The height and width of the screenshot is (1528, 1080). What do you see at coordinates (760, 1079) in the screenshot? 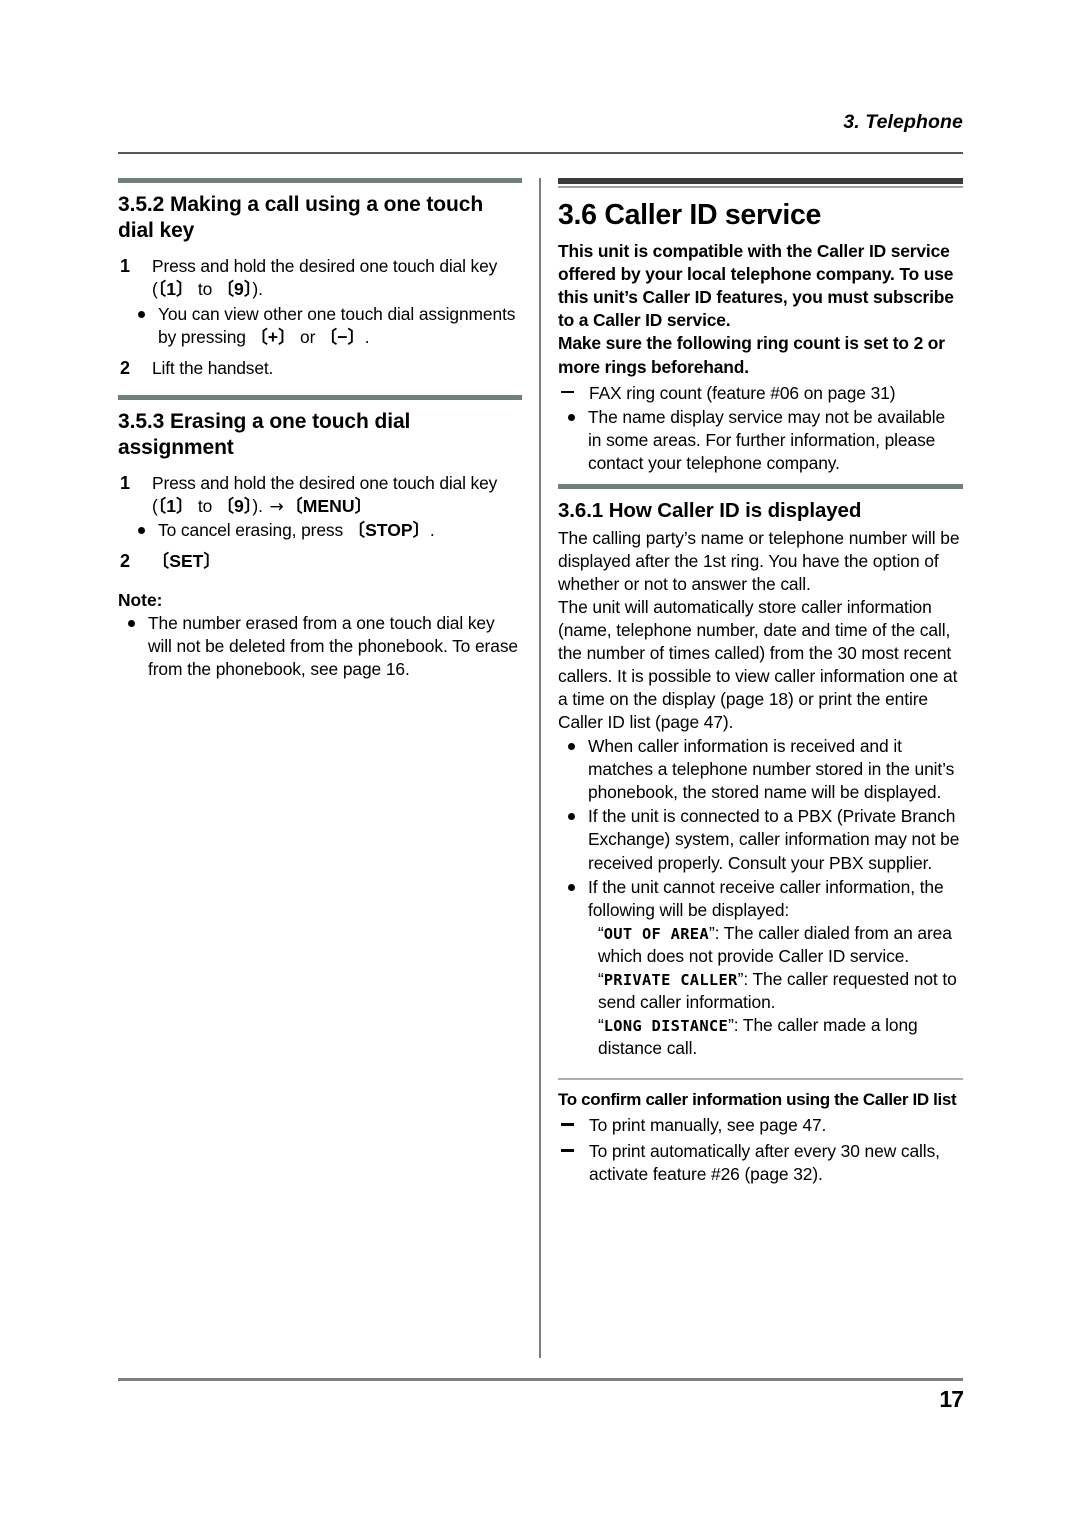
I see `section-rule-confirm` at bounding box center [760, 1079].